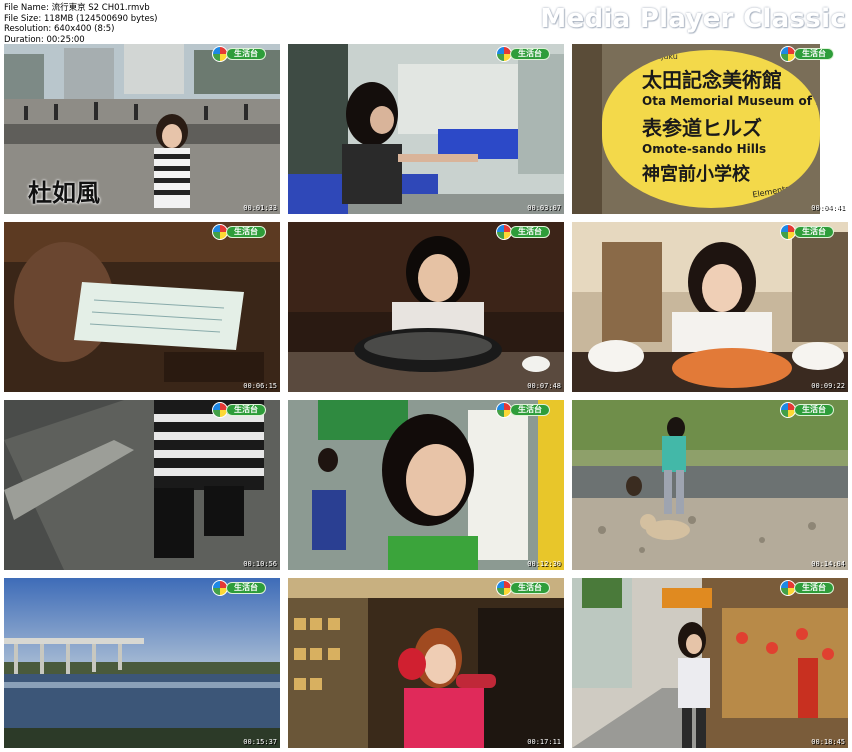 This screenshot has height=752, width=852. I want to click on person-name-caption: 杜如風, so click(64, 192).